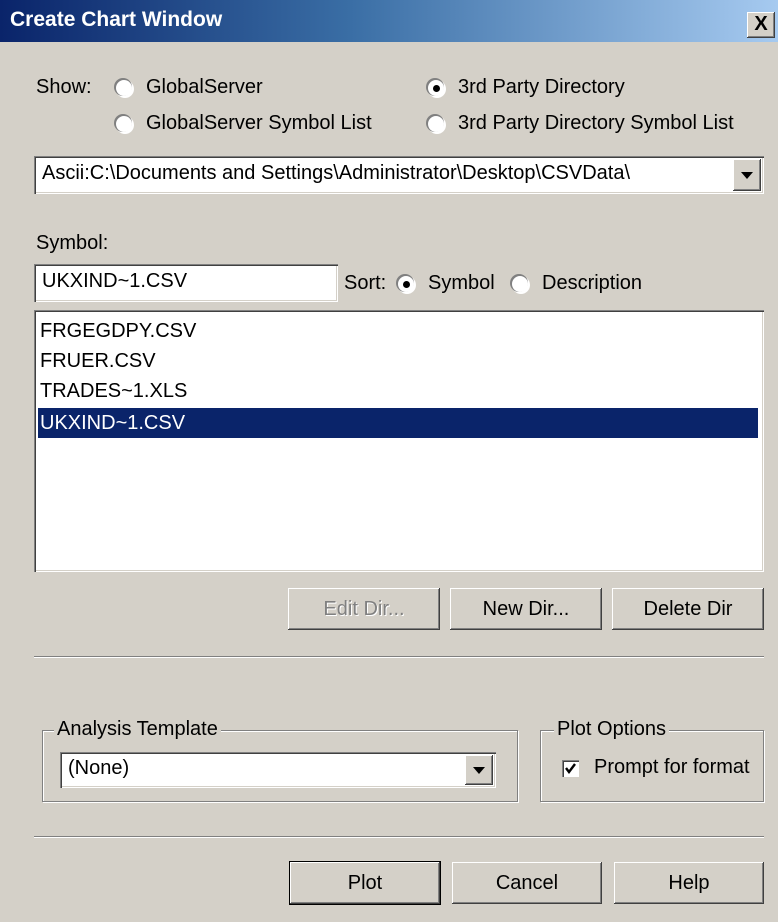 The height and width of the screenshot is (922, 778). What do you see at coordinates (611, 729) in the screenshot?
I see `plot-options-title: Plot Options` at bounding box center [611, 729].